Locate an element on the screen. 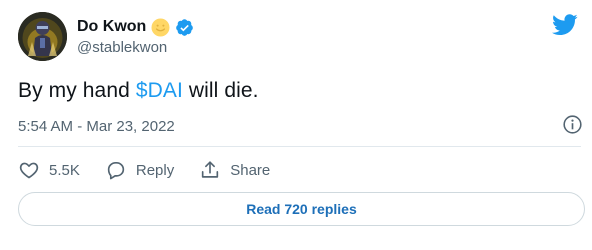  reply-label: Reply is located at coordinates (155, 170).